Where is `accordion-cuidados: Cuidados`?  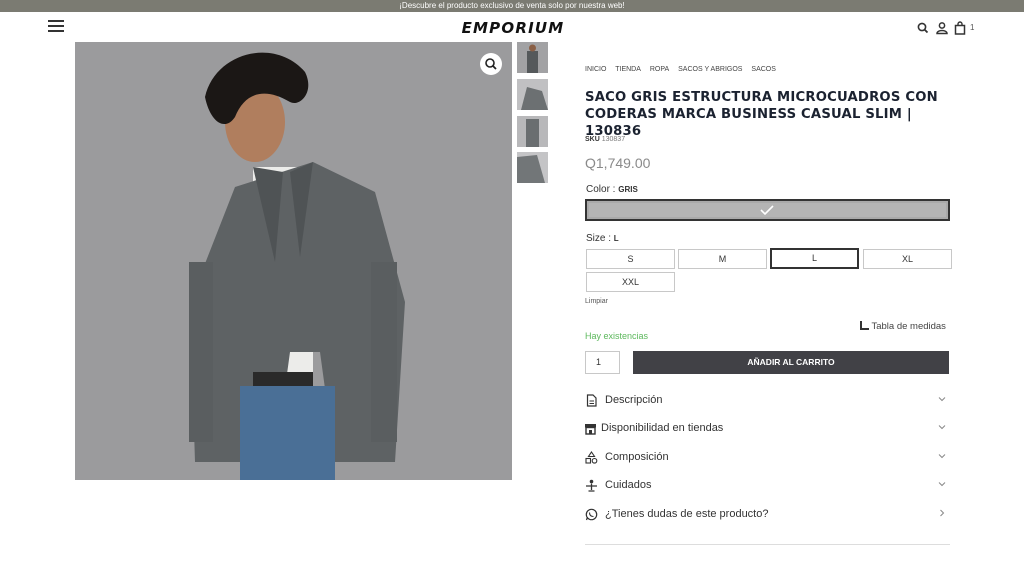
accordion-cuidados: Cuidados is located at coordinates (767, 486).